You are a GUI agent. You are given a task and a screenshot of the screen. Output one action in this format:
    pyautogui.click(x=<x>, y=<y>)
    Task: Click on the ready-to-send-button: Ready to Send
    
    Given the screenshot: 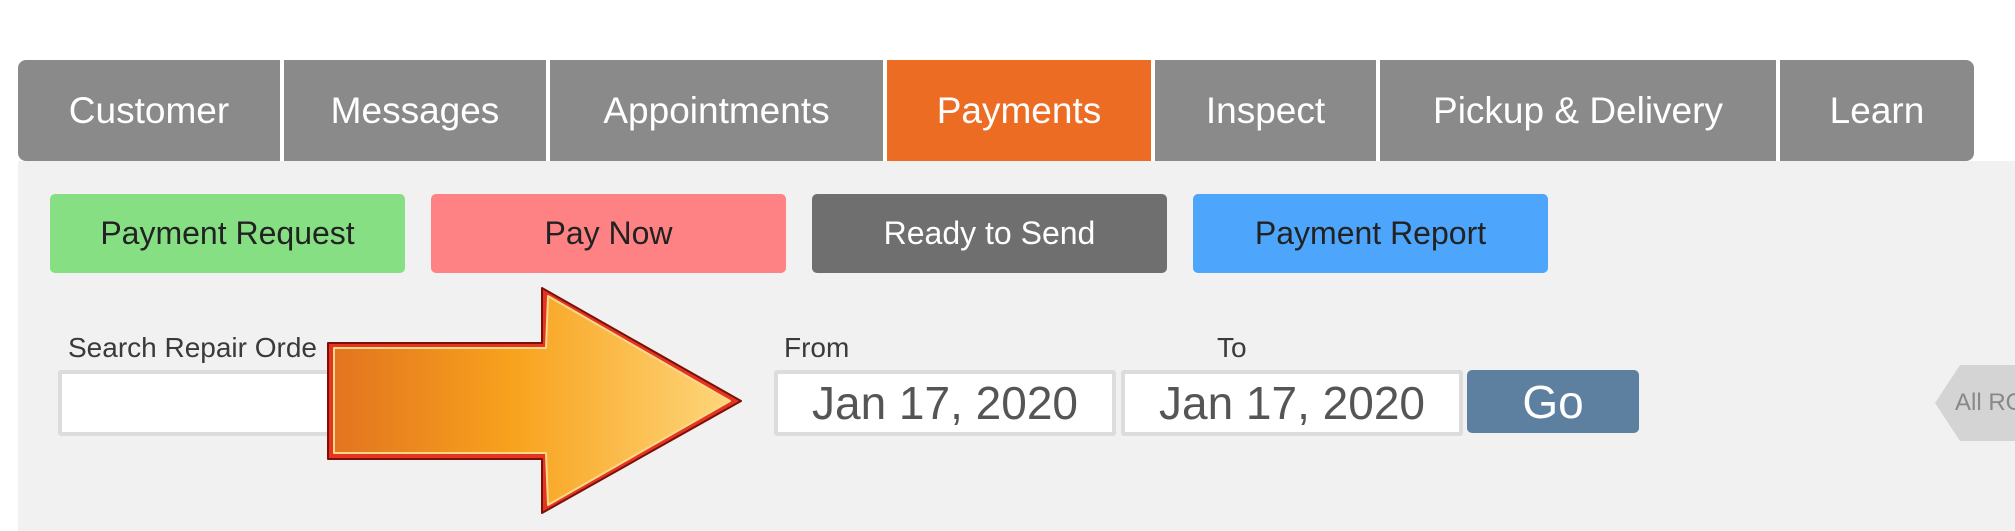 What is the action you would take?
    pyautogui.click(x=989, y=233)
    